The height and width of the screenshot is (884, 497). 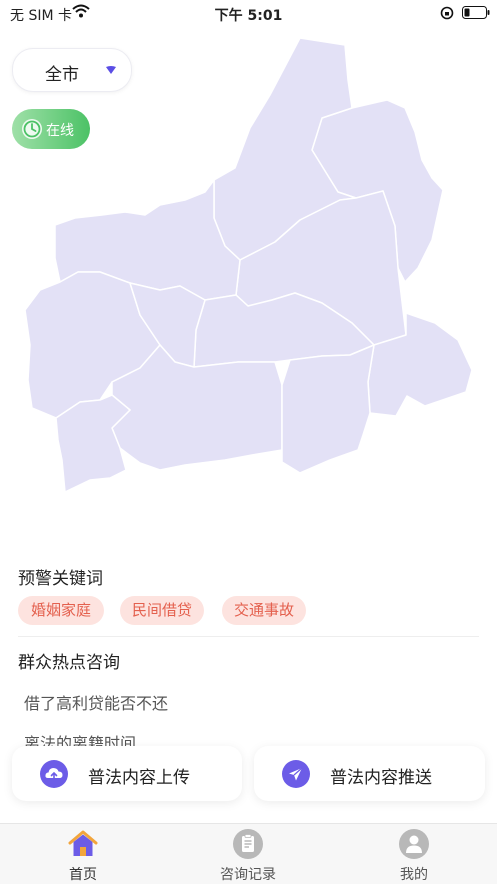 What do you see at coordinates (32, 129) in the screenshot?
I see `clock-icon` at bounding box center [32, 129].